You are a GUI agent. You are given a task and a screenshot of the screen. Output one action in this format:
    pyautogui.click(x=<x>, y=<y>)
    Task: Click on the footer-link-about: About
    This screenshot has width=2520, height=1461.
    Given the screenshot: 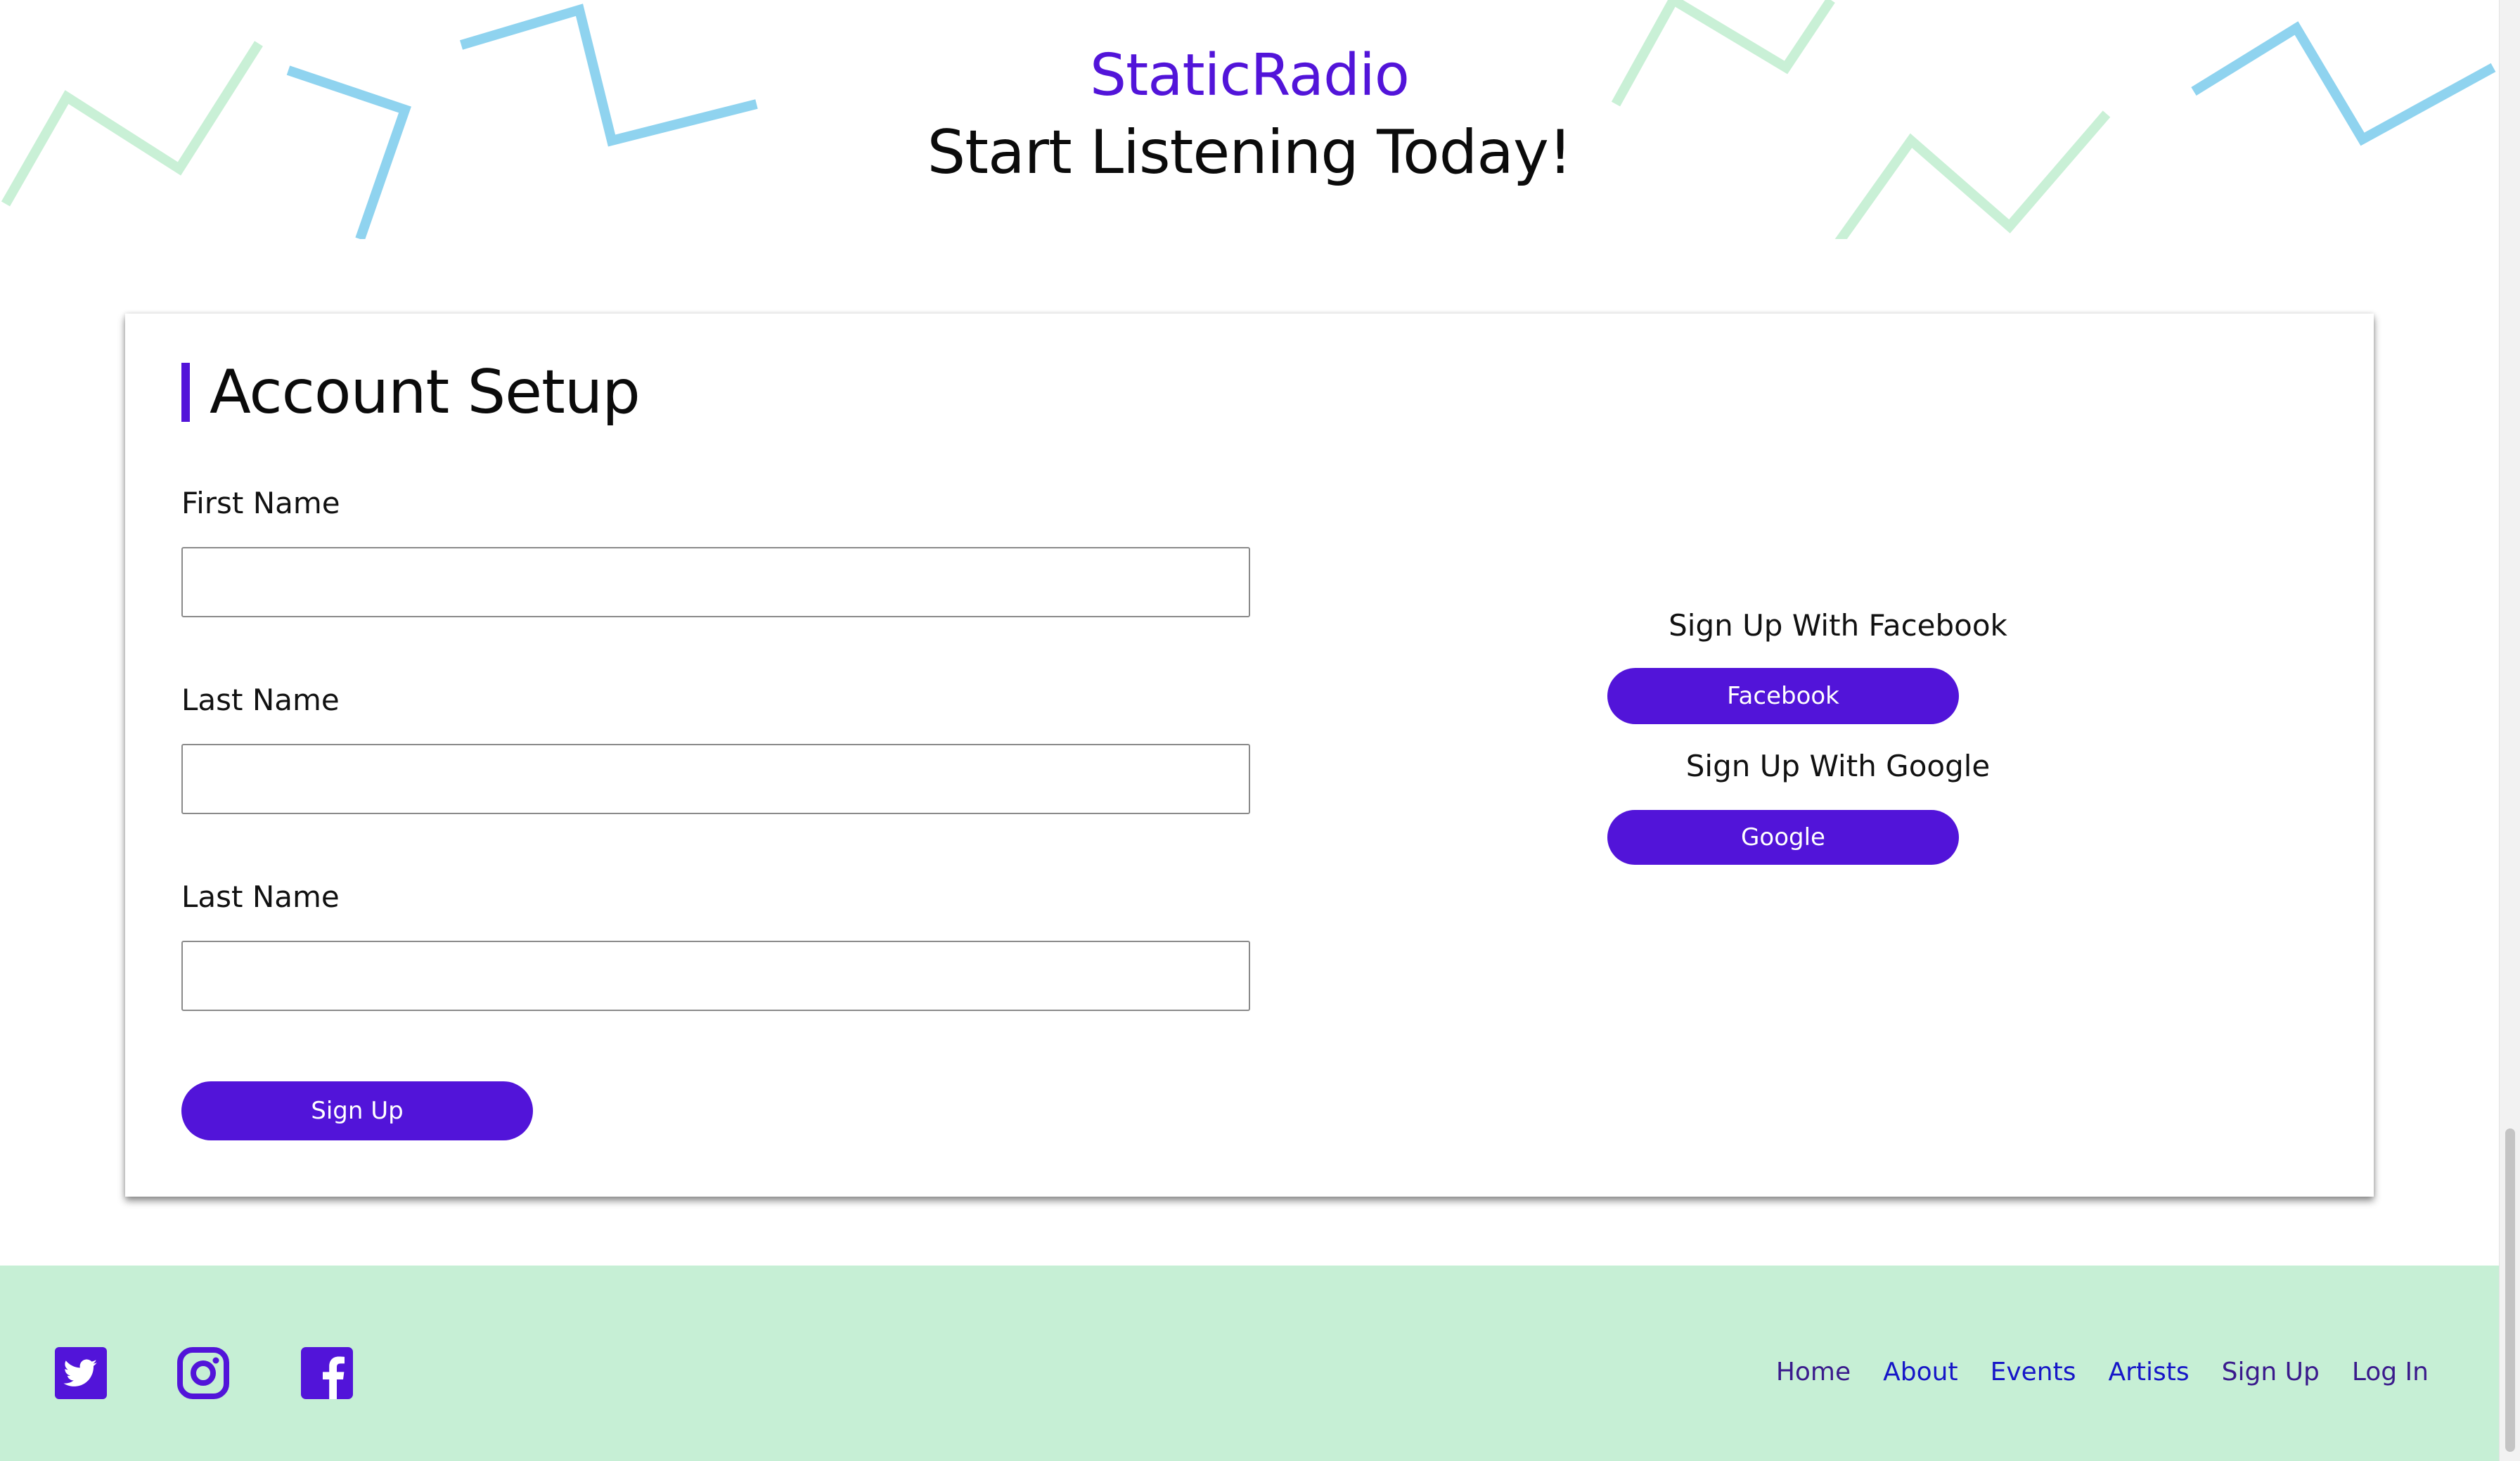 What is the action you would take?
    pyautogui.click(x=1920, y=1372)
    